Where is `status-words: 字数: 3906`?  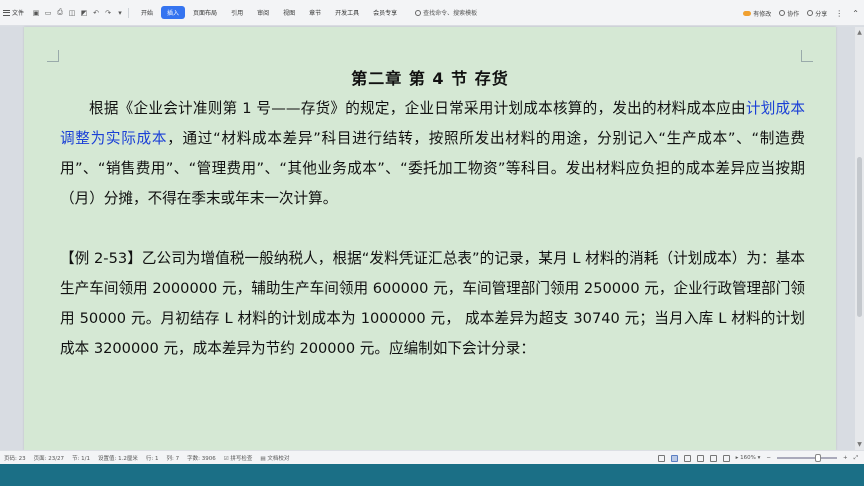
status-words: 字数: 3906 is located at coordinates (201, 458).